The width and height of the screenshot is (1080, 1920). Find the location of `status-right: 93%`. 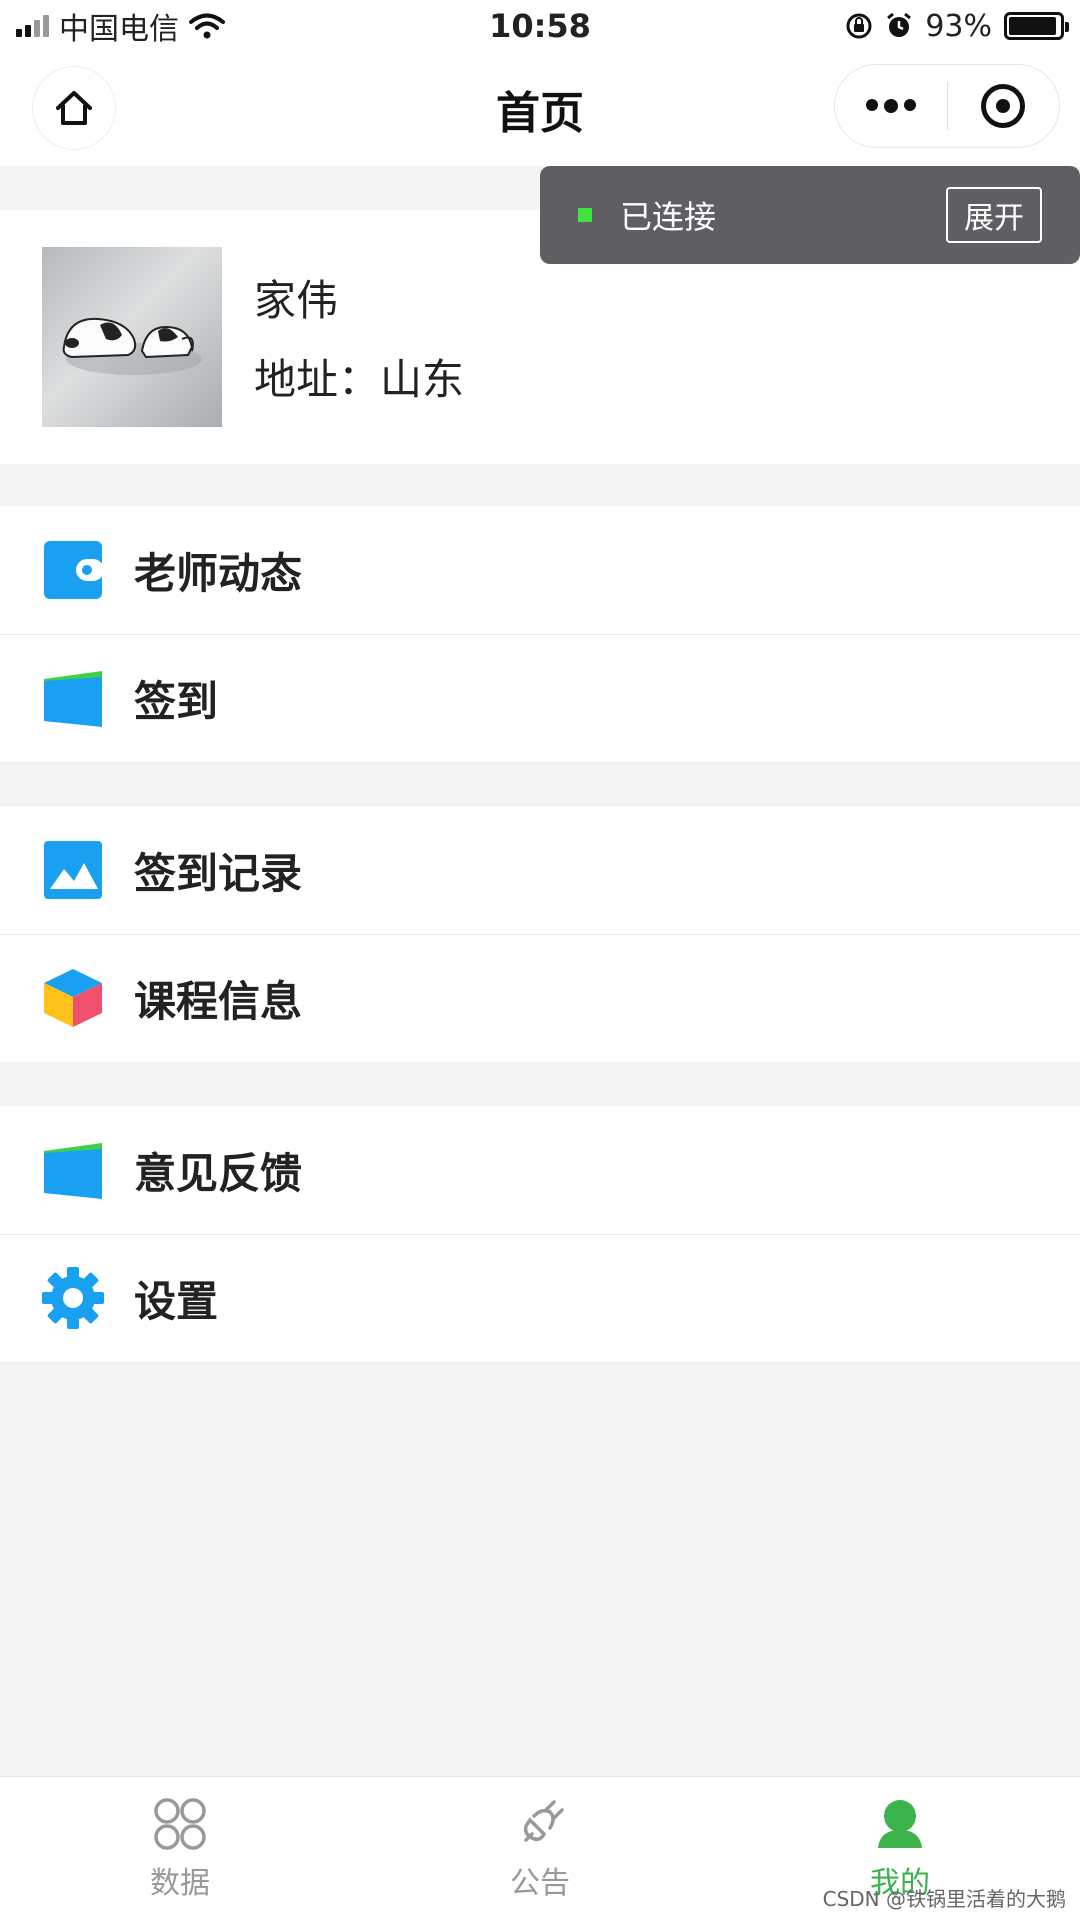

status-right: 93% is located at coordinates (957, 26).